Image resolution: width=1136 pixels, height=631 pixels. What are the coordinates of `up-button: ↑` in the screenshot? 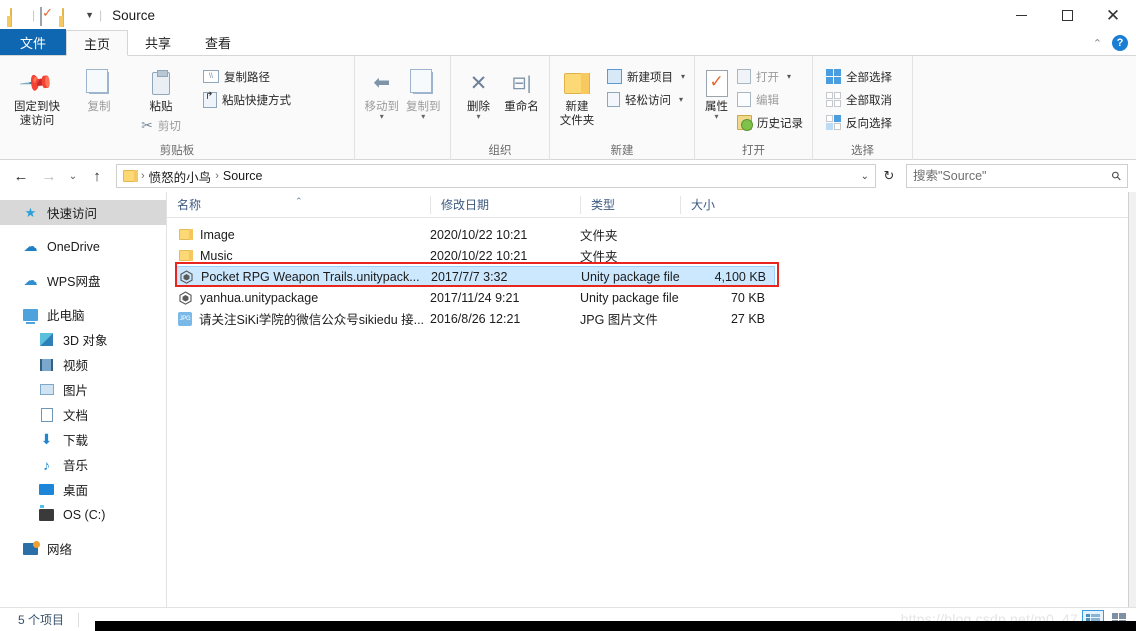 It's located at (97, 176).